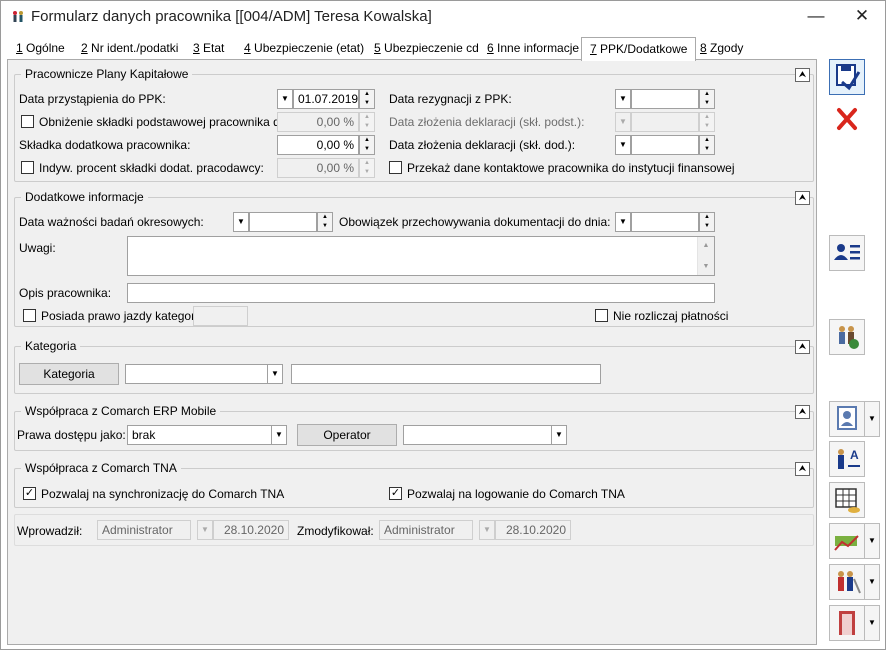 This screenshot has width=886, height=650. Describe the element at coordinates (197, 374) in the screenshot. I see `category-select` at that location.